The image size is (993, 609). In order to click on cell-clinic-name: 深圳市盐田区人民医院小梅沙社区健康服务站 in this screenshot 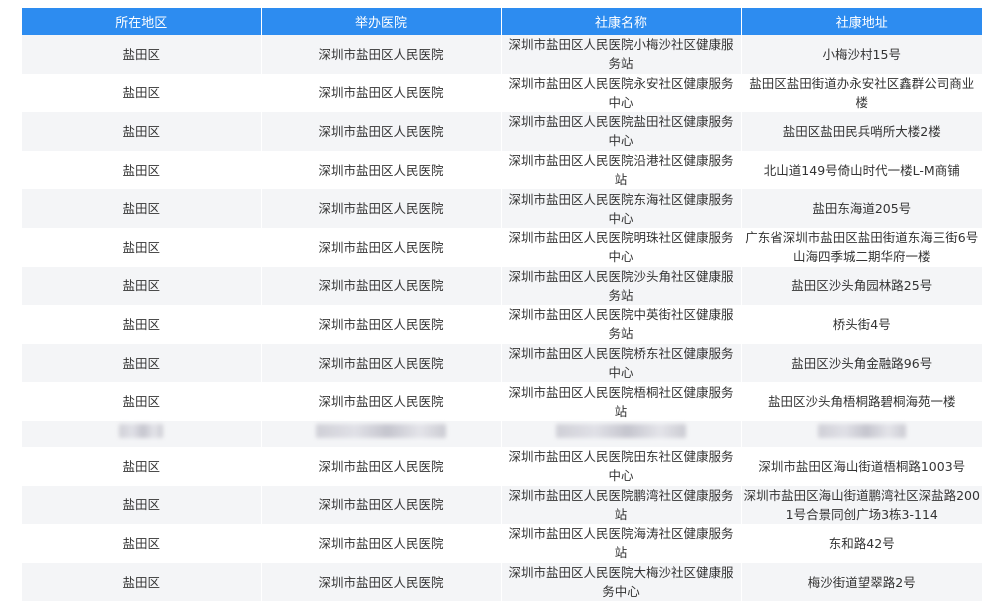, I will do `click(621, 54)`.